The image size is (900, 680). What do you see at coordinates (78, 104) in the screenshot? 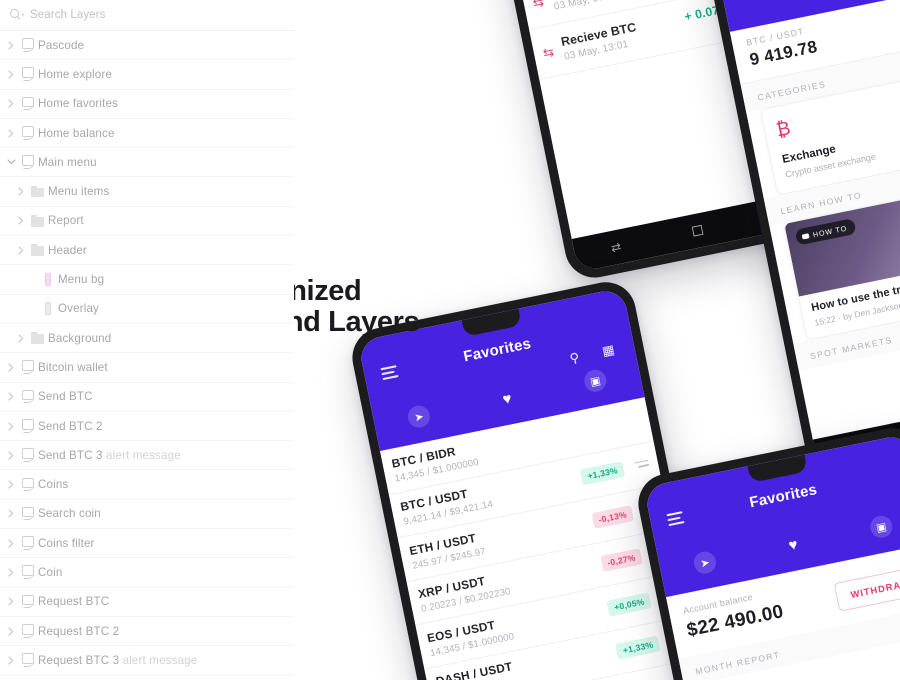
I see `layer-name: Home favorites` at bounding box center [78, 104].